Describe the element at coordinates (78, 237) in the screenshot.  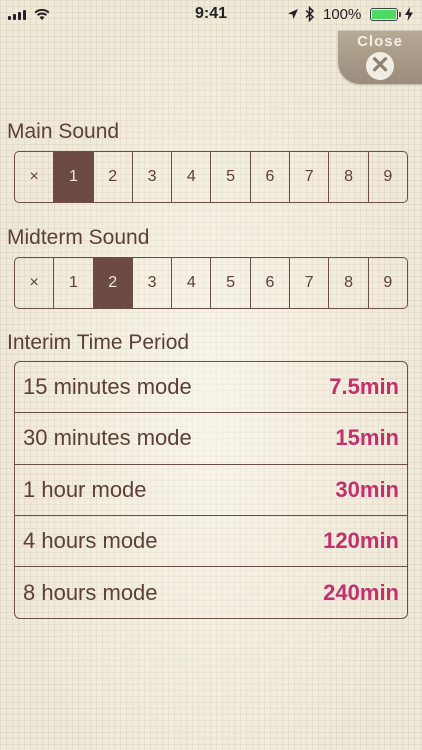
I see `midterm-sound-label: Midterm Sound` at that location.